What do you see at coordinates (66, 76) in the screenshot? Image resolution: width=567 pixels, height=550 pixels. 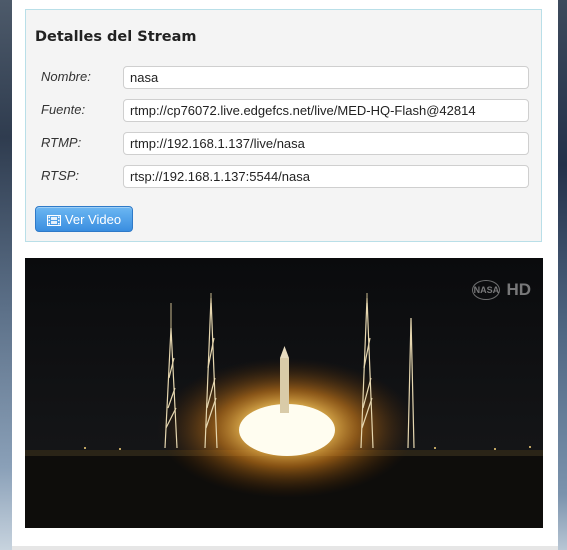 I see `nombre-label: Nombre:` at bounding box center [66, 76].